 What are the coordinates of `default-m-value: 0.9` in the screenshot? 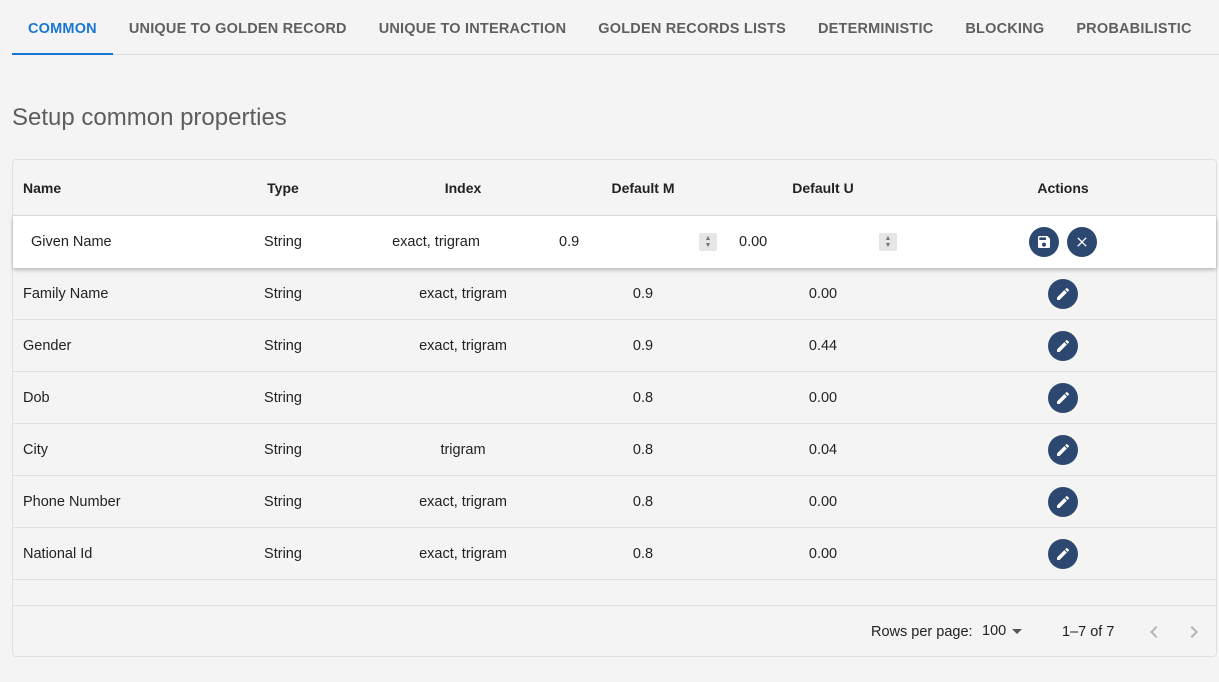 It's located at (569, 242).